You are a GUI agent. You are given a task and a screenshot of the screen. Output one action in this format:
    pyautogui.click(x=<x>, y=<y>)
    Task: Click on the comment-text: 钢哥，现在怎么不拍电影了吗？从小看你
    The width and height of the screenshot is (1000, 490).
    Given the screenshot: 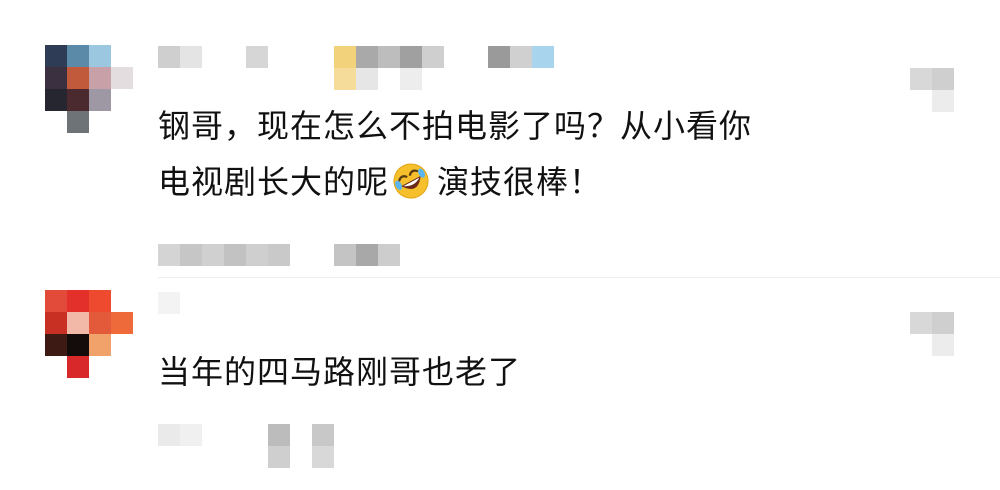 What is the action you would take?
    pyautogui.click(x=455, y=126)
    